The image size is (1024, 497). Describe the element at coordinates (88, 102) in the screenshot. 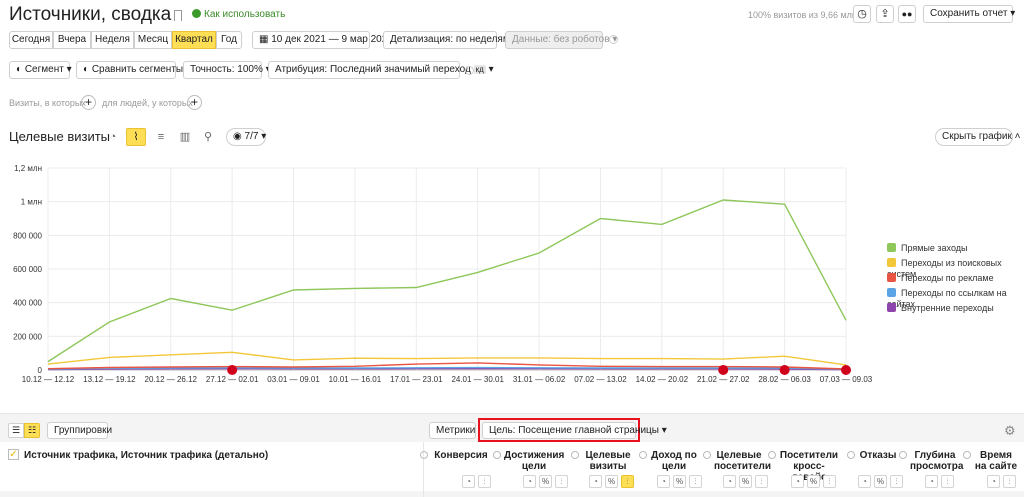

I see `add-visits-condition-button: +` at that location.